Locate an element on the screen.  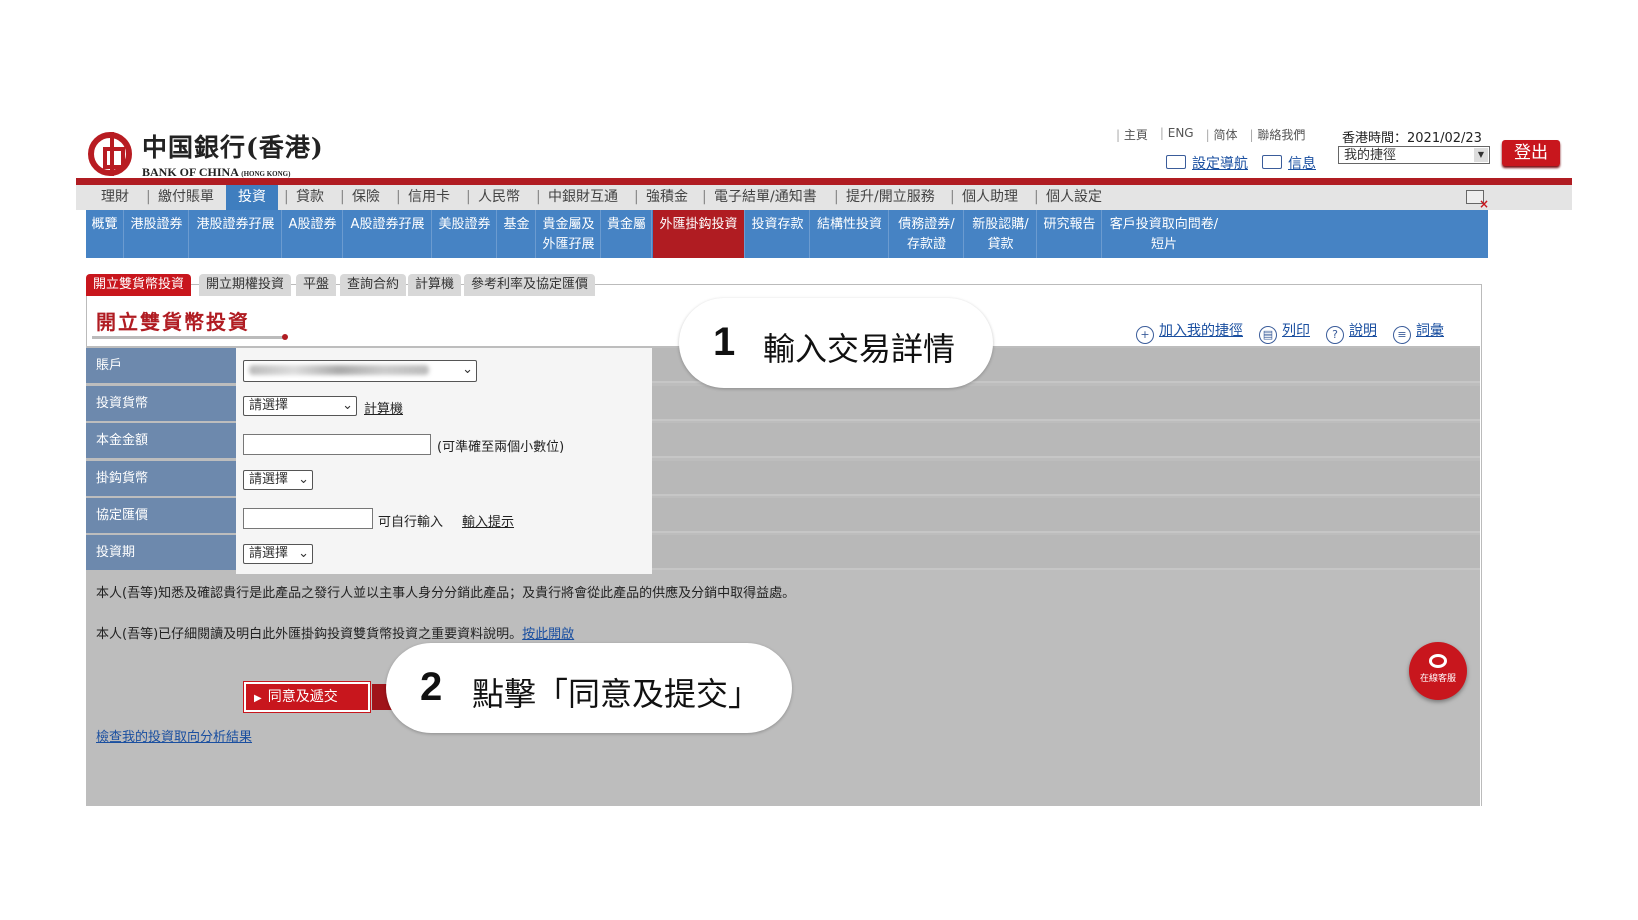
page-title: 開立雙貨幣投資 is located at coordinates (173, 322).